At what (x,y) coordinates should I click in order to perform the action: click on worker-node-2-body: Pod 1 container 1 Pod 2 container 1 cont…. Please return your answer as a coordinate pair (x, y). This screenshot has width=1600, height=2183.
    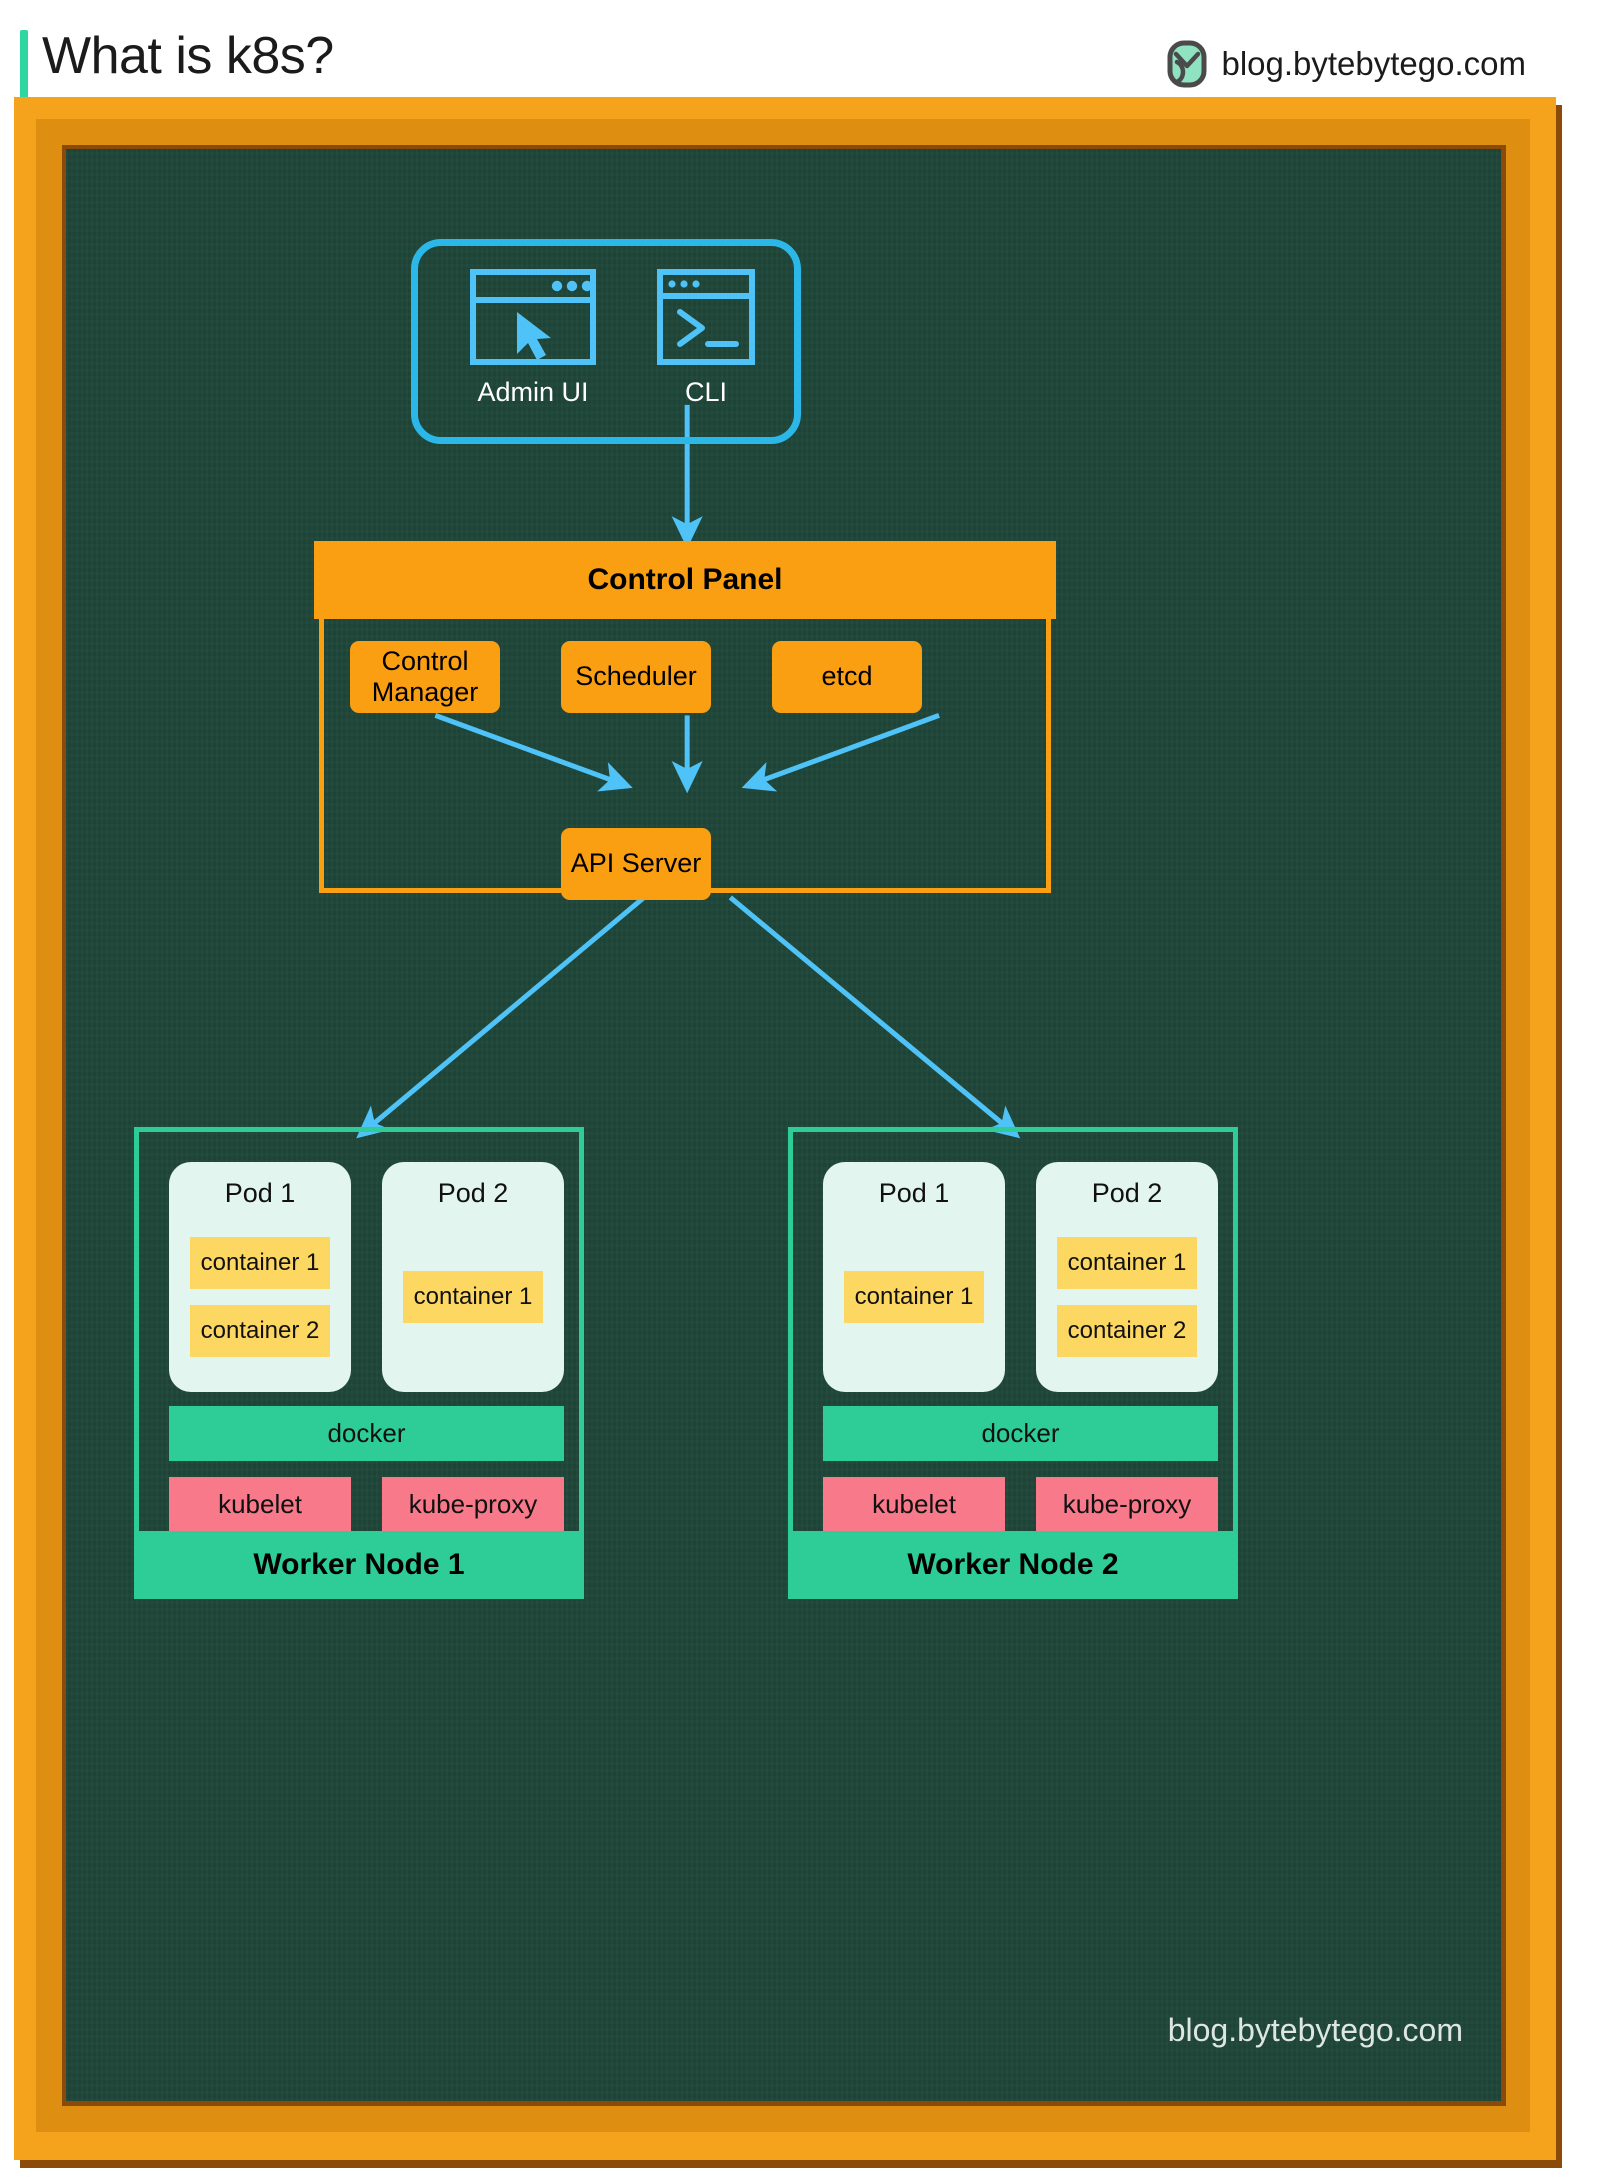
    Looking at the image, I should click on (1013, 1333).